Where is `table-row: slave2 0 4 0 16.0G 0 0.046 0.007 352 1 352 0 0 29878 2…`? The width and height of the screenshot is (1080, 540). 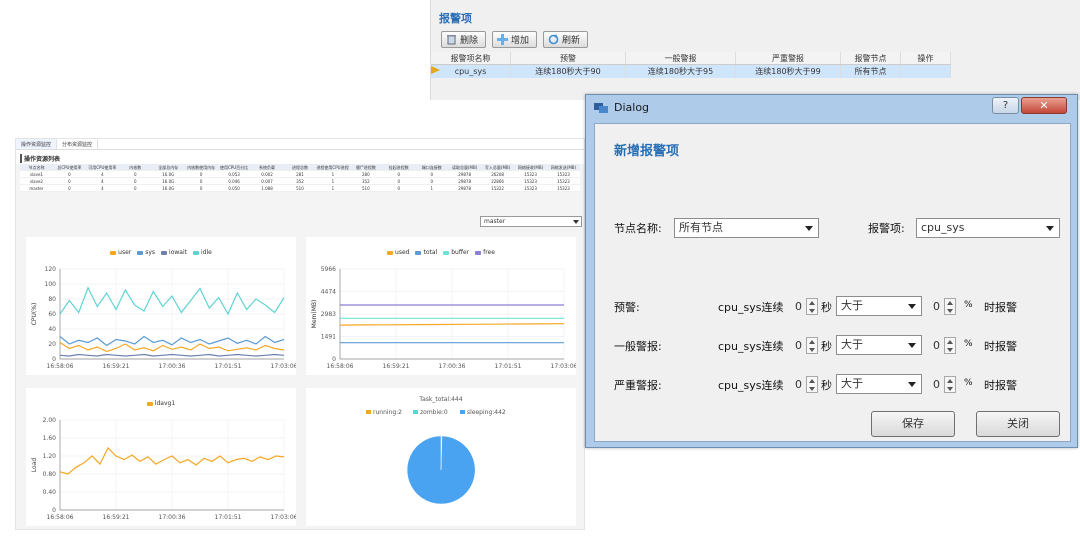
table-row: slave2 0 4 0 16.0G 0 0.046 0.007 352 1 352 0 0 29878 2… is located at coordinates (300, 181).